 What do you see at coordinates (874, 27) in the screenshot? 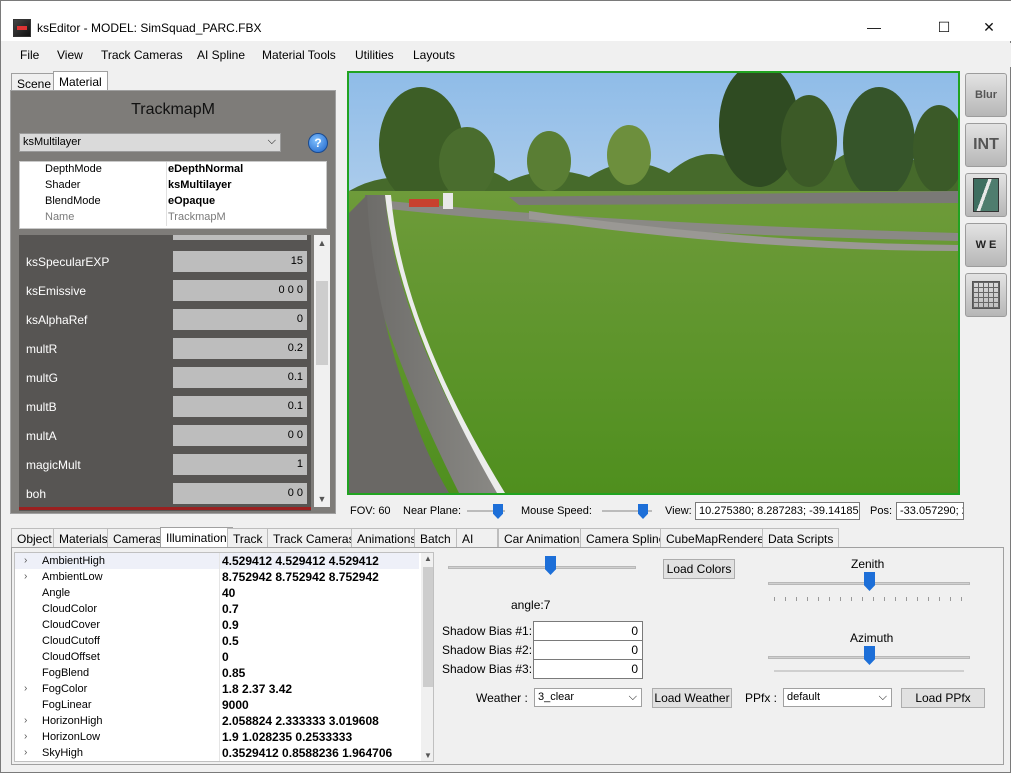
I see `minimize-button: —` at bounding box center [874, 27].